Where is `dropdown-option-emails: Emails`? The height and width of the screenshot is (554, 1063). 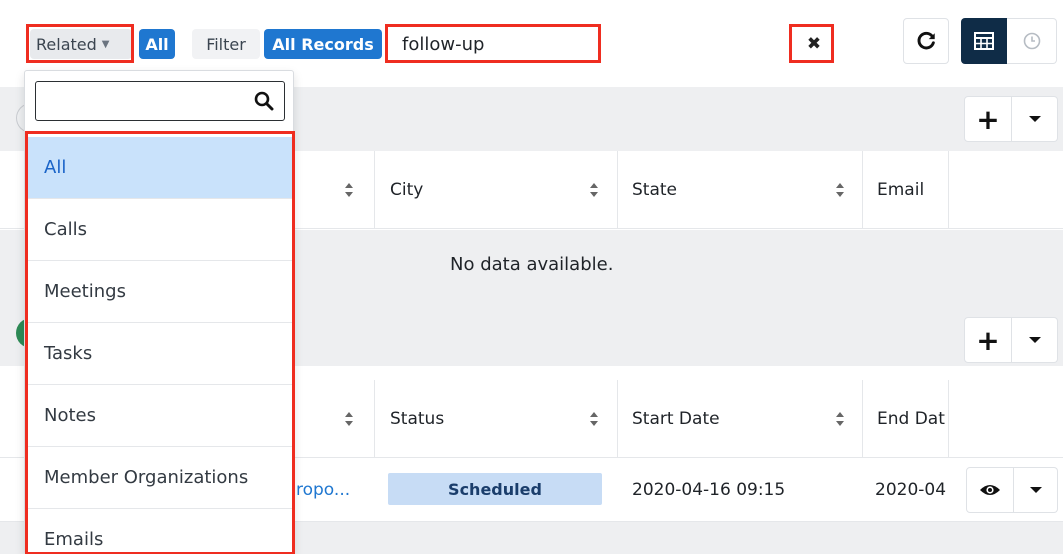 dropdown-option-emails: Emails is located at coordinates (159, 531).